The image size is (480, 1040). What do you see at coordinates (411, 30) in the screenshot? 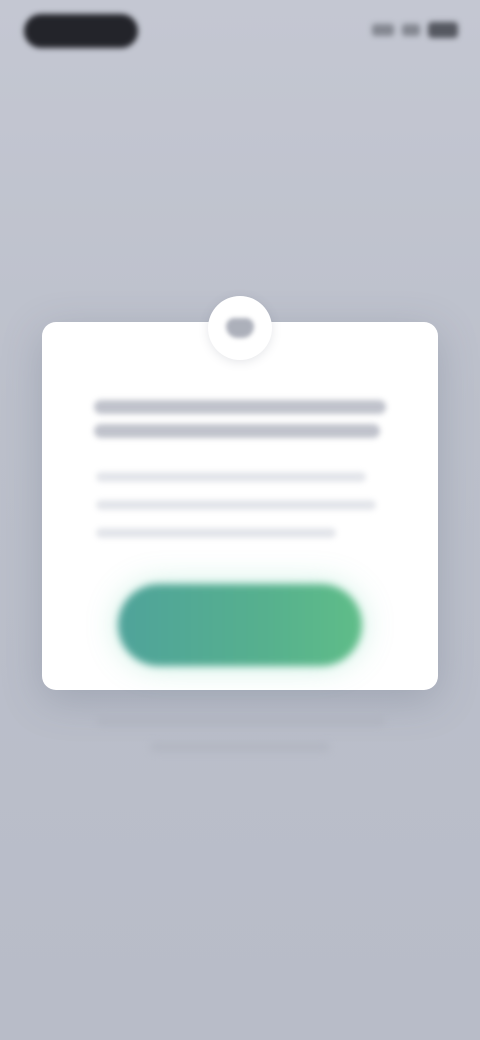
I see `wifi-icon` at bounding box center [411, 30].